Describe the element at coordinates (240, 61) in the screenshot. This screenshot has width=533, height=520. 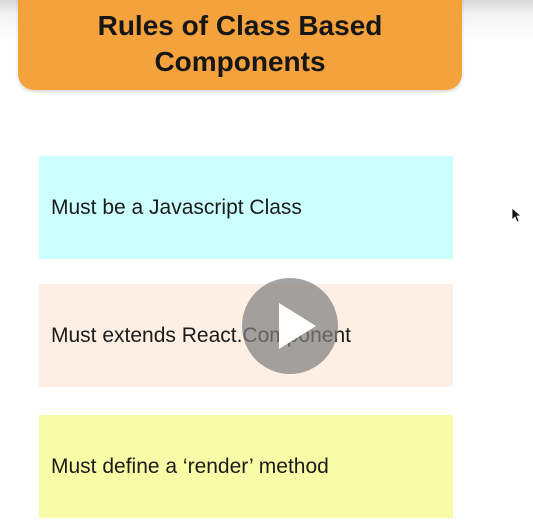
I see `slide-title-line-2: Components` at that location.